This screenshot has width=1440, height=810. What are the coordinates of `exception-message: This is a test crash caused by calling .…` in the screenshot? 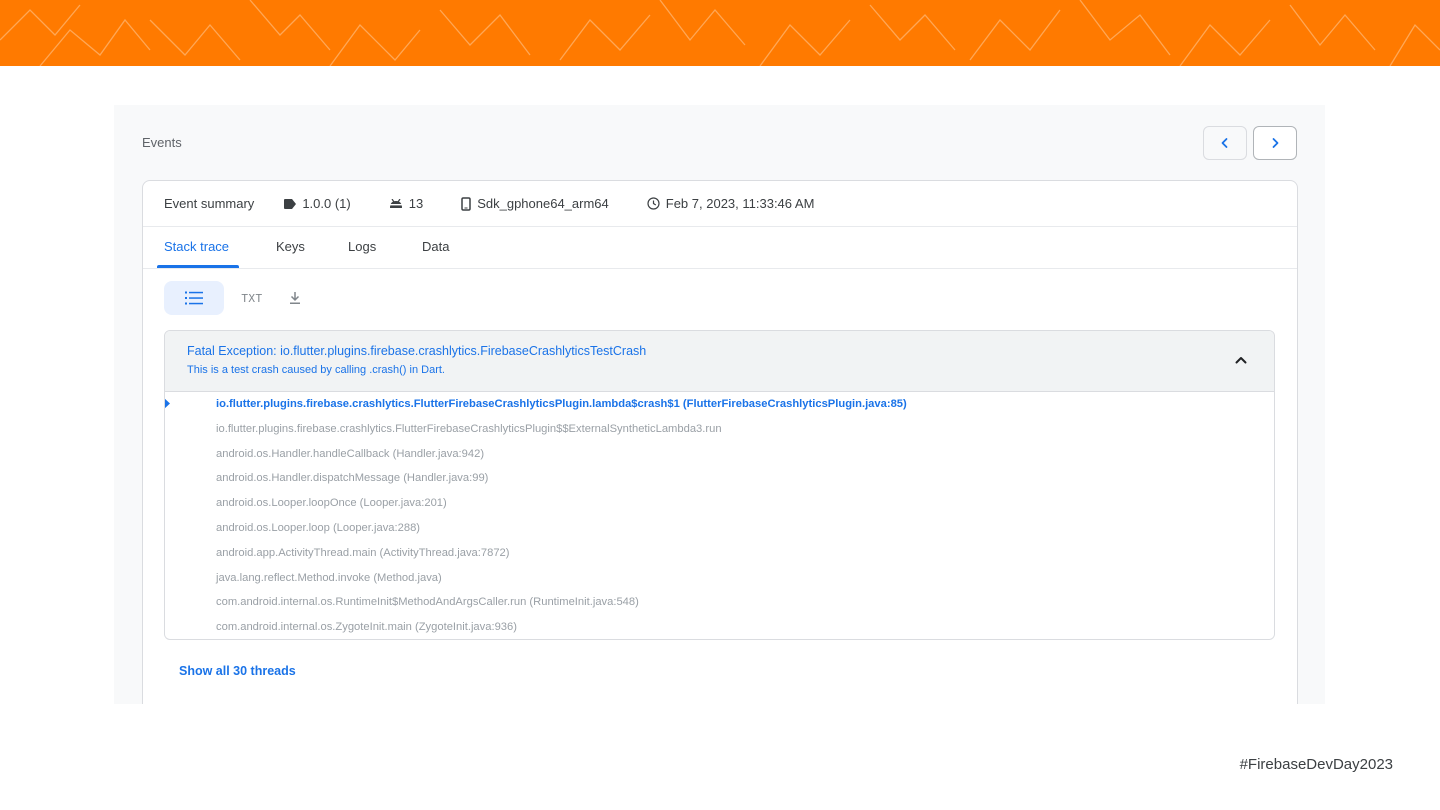 It's located at (316, 370).